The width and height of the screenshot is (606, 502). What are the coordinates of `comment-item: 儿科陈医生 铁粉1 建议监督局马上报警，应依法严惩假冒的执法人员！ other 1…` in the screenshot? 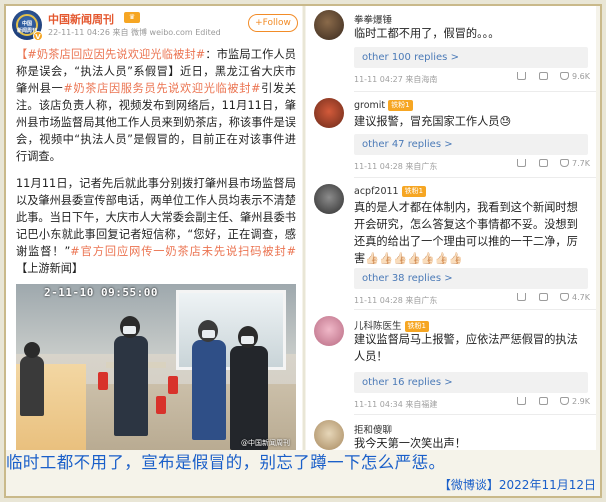 It's located at (451, 364).